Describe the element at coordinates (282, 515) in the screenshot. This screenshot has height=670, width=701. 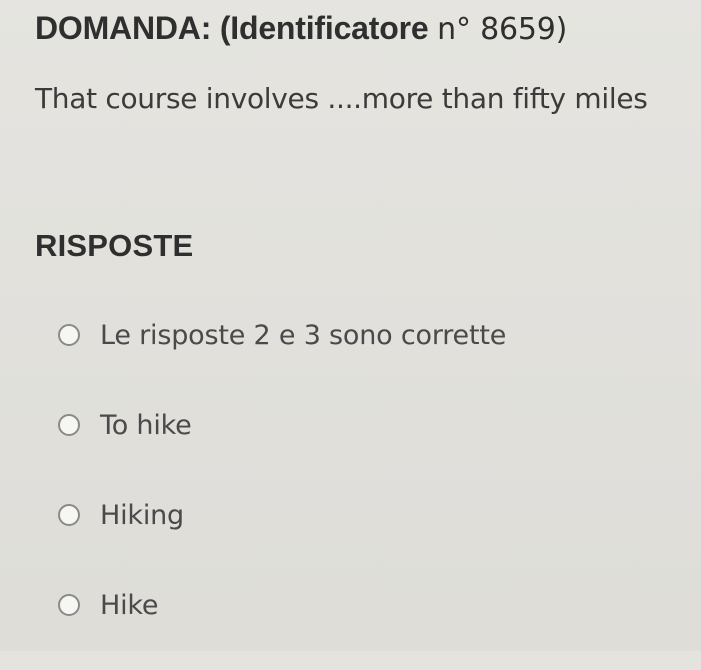
I see `answer-option-3: Hiking` at that location.